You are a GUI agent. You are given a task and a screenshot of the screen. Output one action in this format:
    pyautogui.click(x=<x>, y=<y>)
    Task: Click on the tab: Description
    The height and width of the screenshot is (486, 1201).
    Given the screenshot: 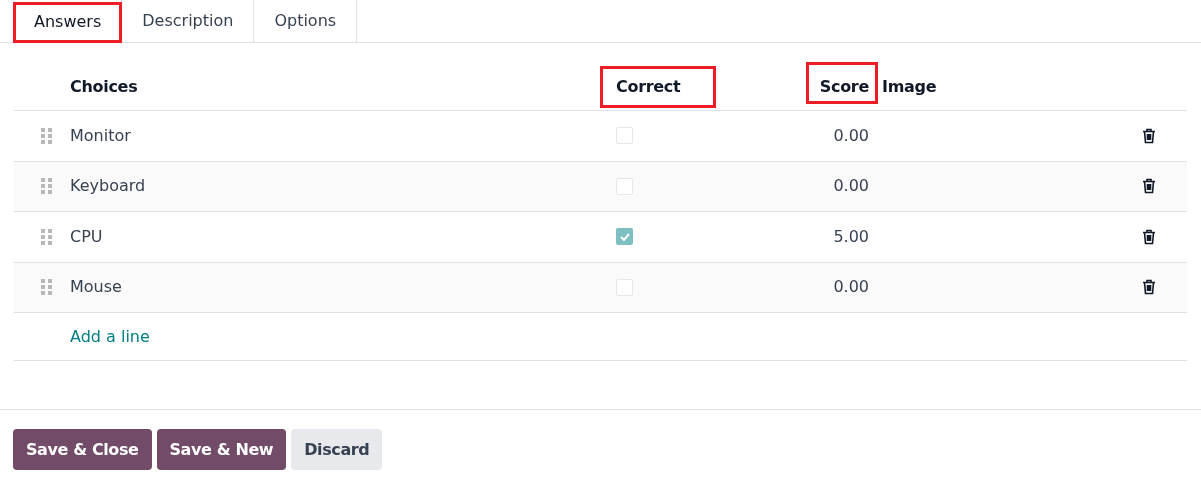 What is the action you would take?
    pyautogui.click(x=188, y=21)
    